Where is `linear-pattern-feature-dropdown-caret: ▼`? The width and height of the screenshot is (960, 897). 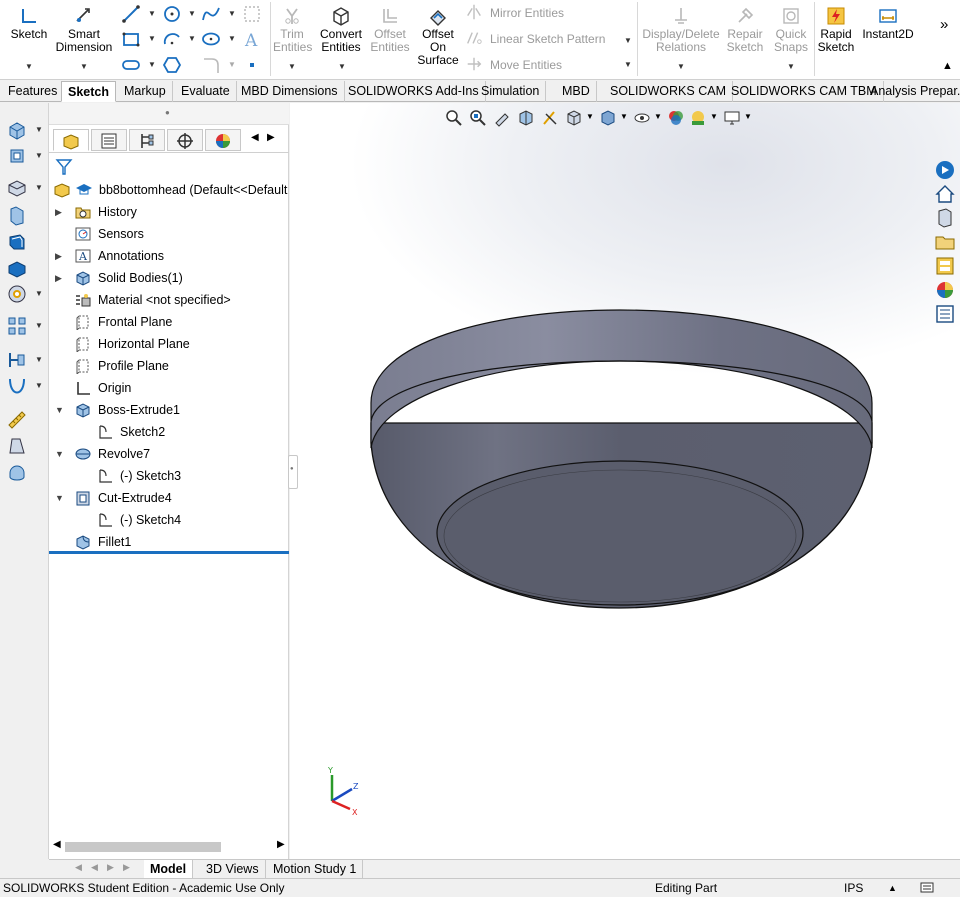
linear-pattern-feature-dropdown-caret: ▼ is located at coordinates (39, 325).